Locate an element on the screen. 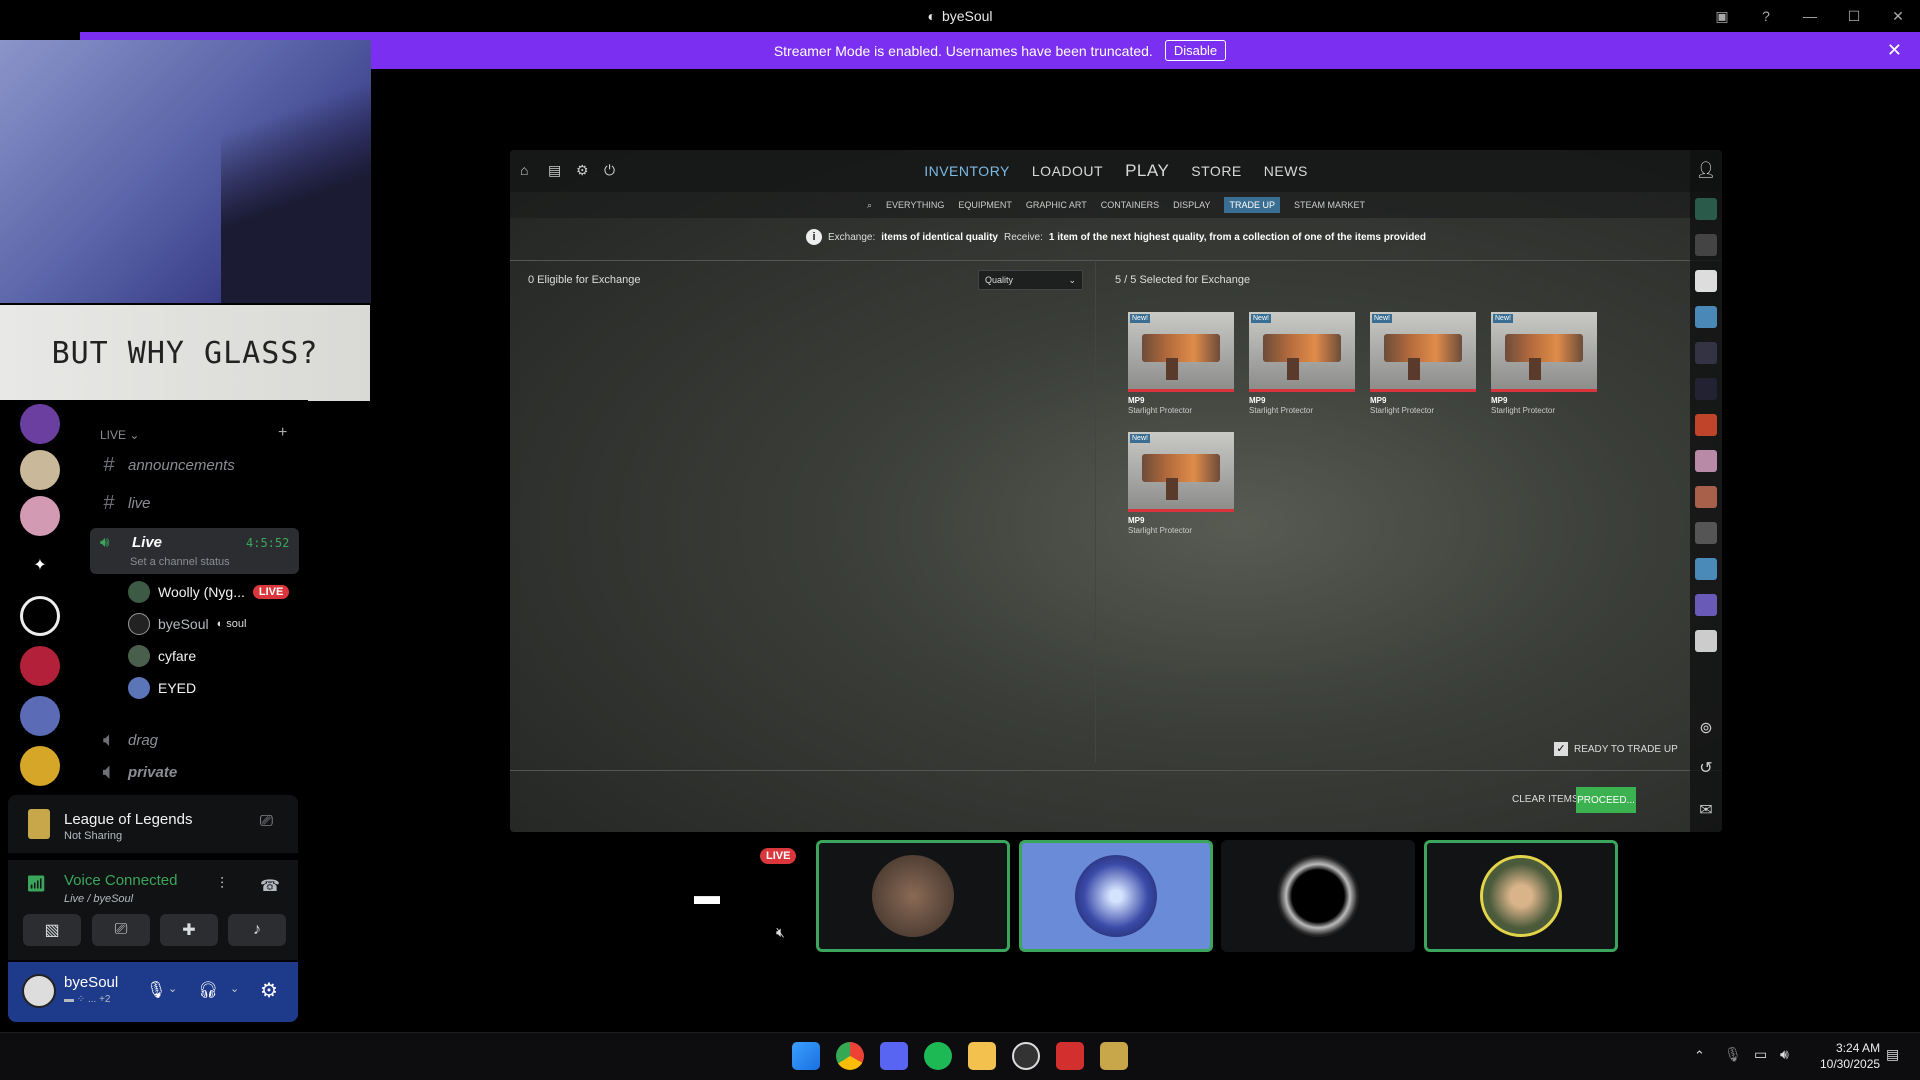 The height and width of the screenshot is (1080, 1920). nav-loadout: LOADOUT is located at coordinates (1067, 171).